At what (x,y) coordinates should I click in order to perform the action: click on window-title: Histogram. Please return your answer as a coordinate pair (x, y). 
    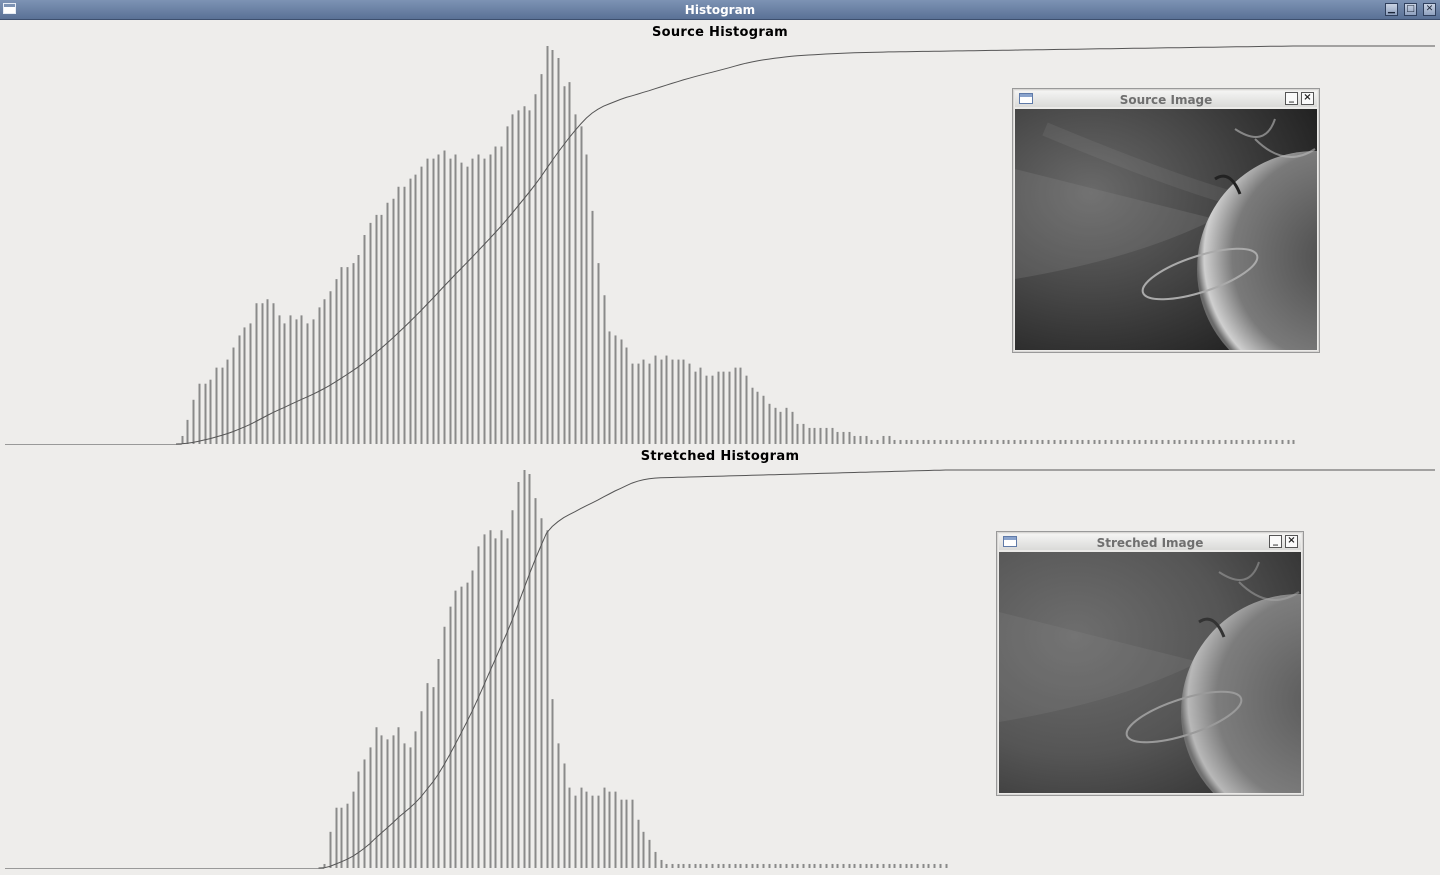
    Looking at the image, I should click on (720, 10).